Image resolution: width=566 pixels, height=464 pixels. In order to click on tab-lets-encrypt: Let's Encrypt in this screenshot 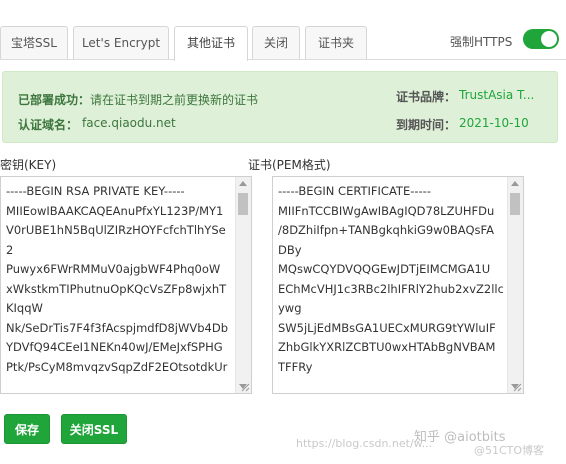, I will do `click(121, 42)`.